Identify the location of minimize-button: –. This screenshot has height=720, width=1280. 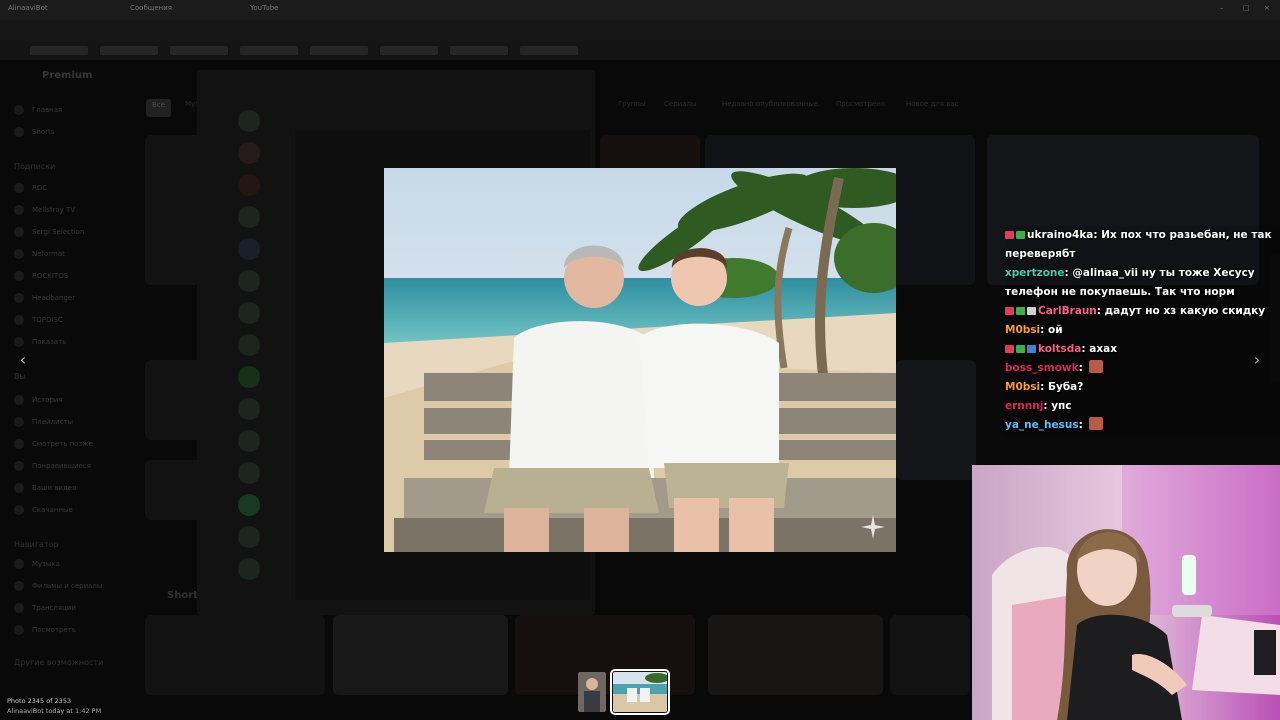
(1222, 10).